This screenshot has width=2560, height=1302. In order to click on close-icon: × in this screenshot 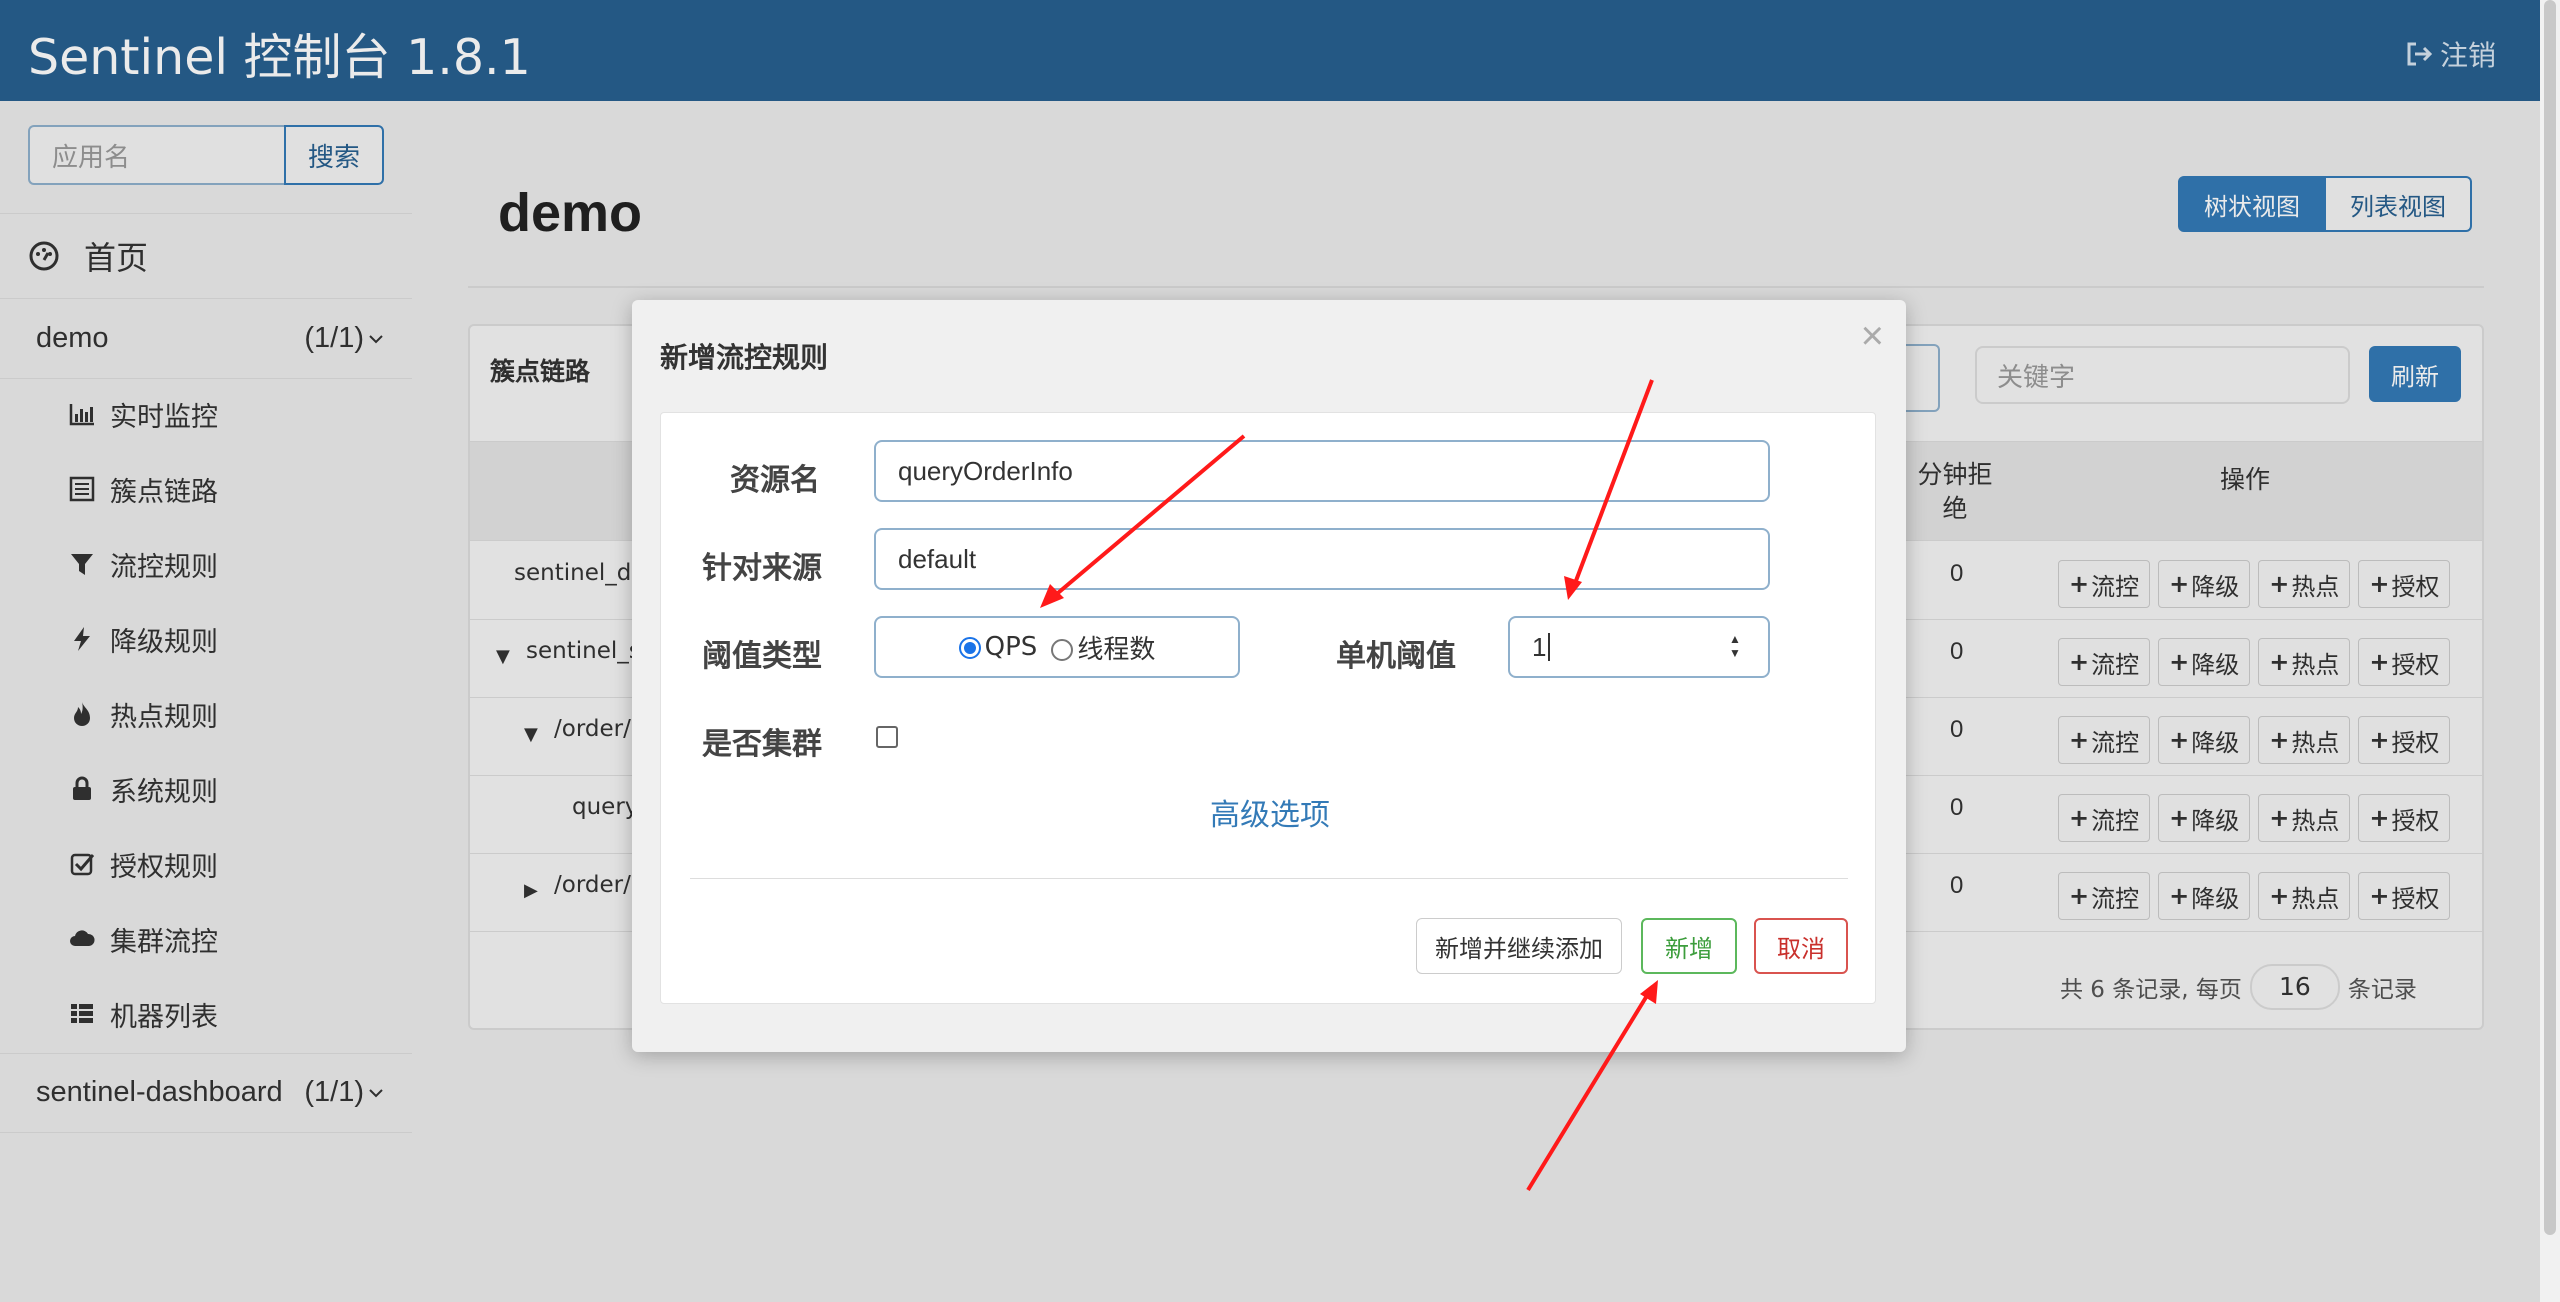, I will do `click(1872, 336)`.